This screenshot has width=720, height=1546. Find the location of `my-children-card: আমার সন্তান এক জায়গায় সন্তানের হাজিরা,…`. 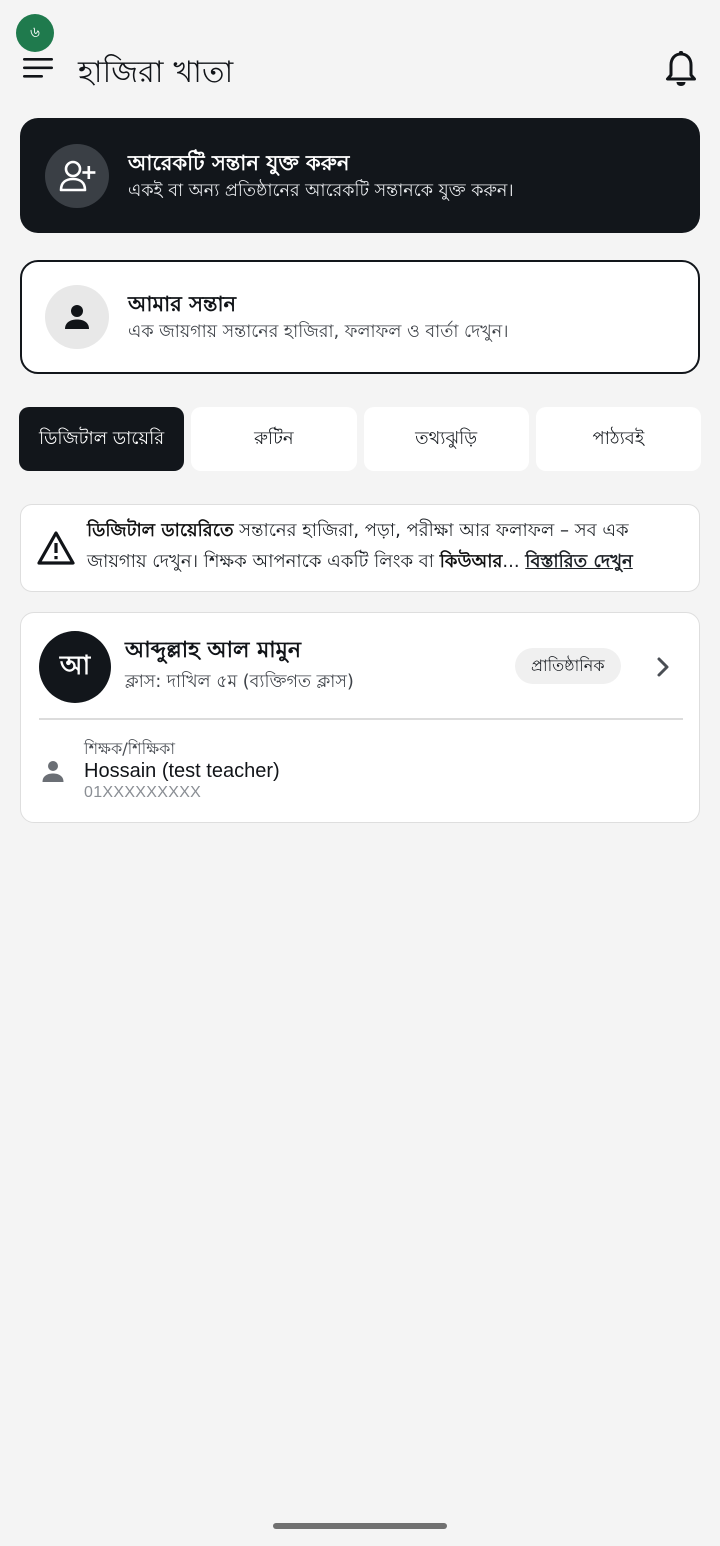

my-children-card: আমার সন্তান এক জায়গায় সন্তানের হাজিরা,… is located at coordinates (360, 317).